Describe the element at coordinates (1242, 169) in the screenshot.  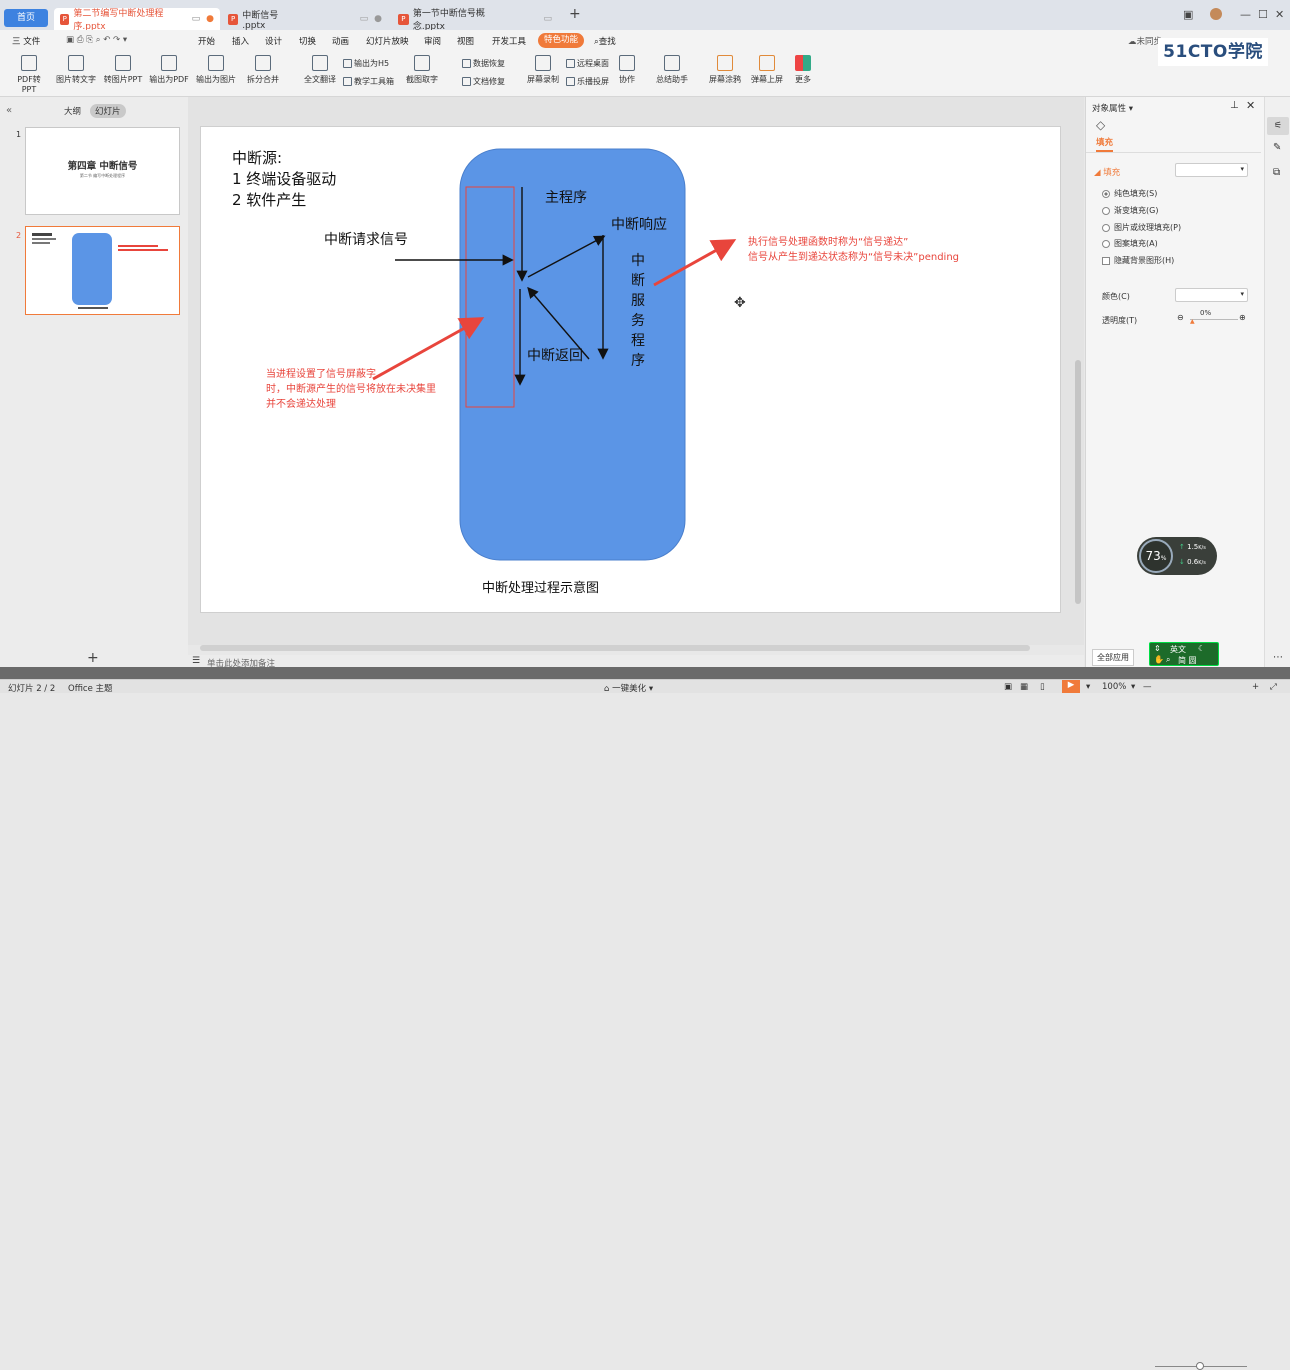
I see `chevron-down-icon: ▾` at that location.